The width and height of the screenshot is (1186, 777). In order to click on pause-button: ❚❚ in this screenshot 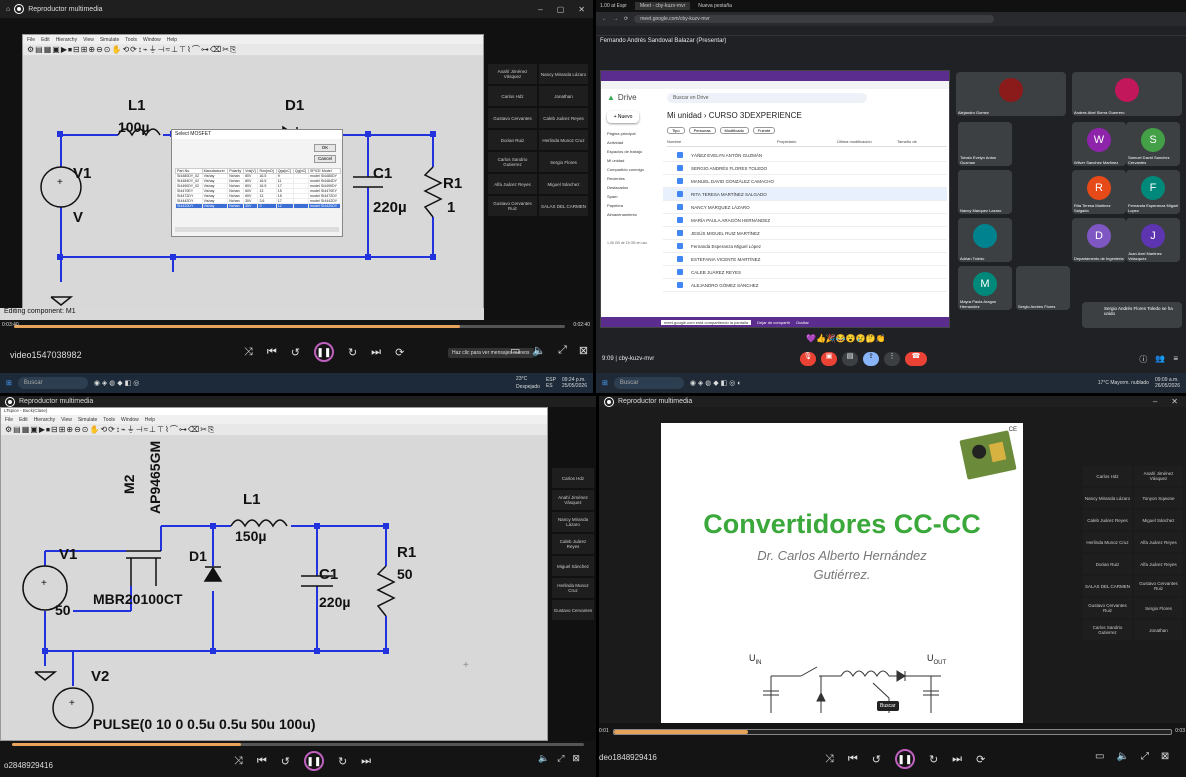, I will do `click(323, 352)`.